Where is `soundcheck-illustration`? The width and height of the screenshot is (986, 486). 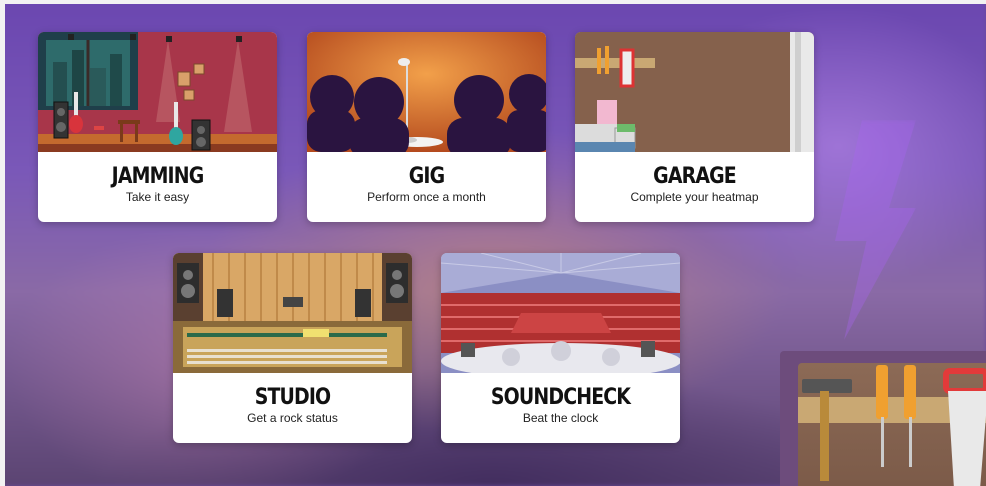
soundcheck-illustration is located at coordinates (560, 313).